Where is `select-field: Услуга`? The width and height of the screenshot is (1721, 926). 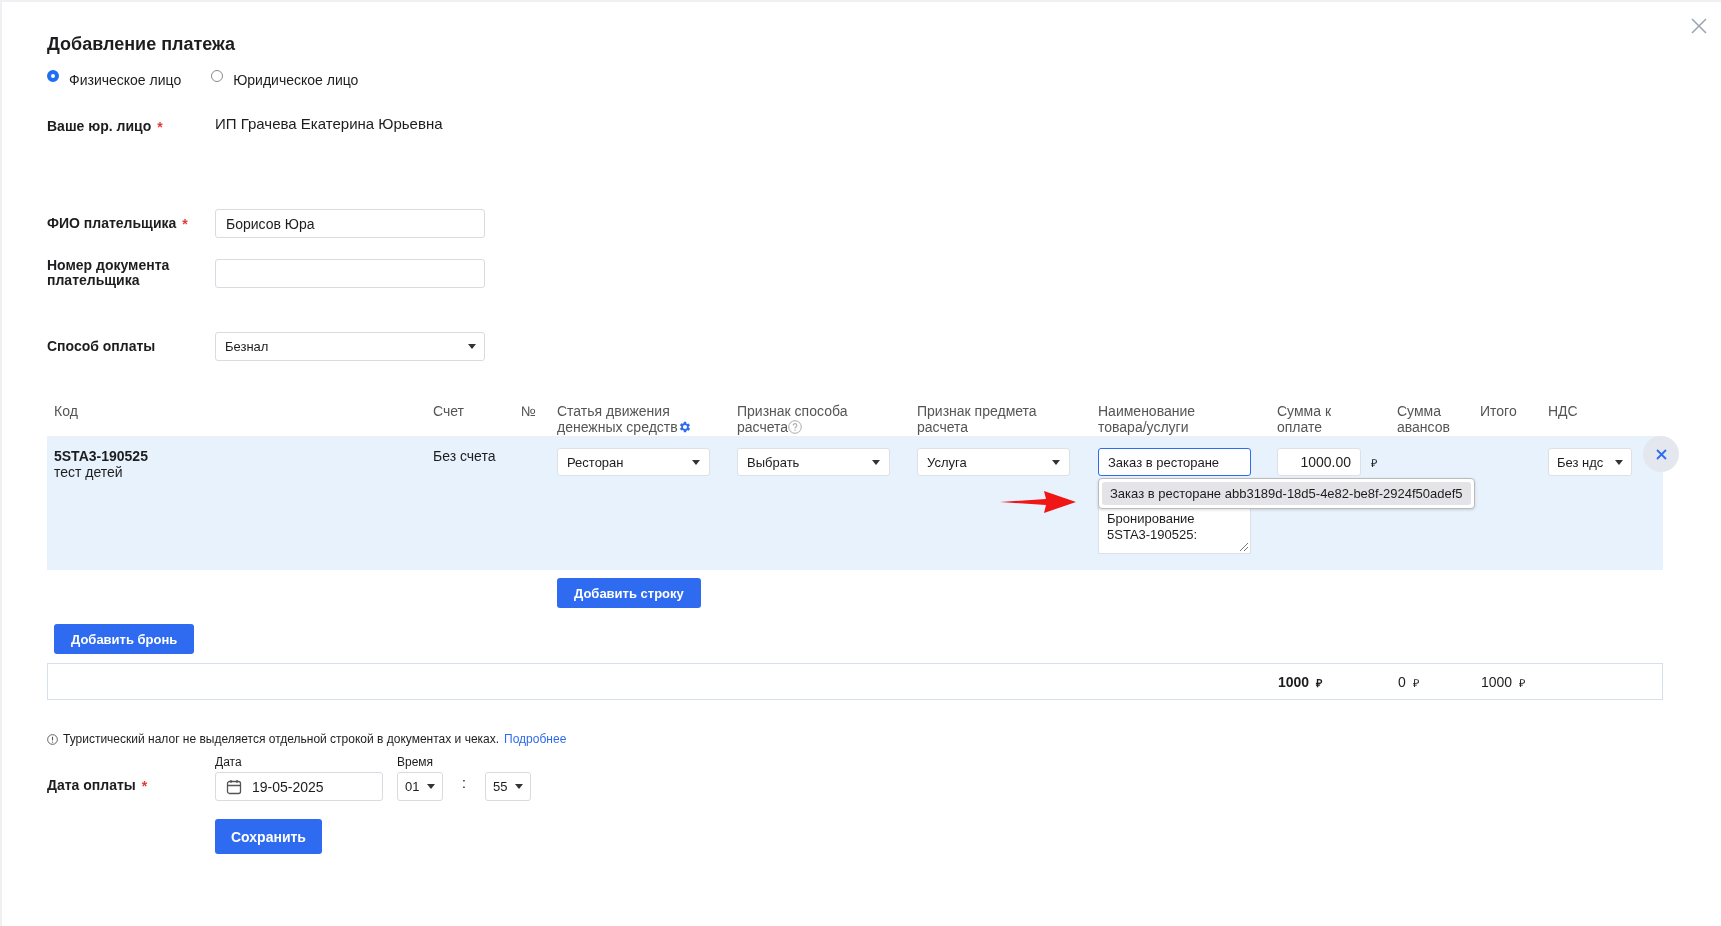
select-field: Услуга is located at coordinates (993, 462).